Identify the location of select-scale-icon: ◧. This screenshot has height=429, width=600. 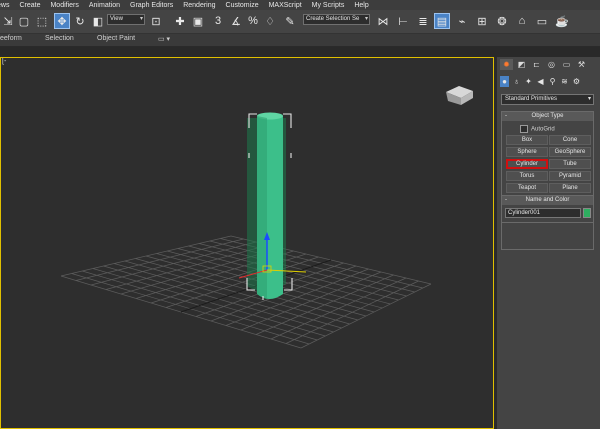
(98, 21).